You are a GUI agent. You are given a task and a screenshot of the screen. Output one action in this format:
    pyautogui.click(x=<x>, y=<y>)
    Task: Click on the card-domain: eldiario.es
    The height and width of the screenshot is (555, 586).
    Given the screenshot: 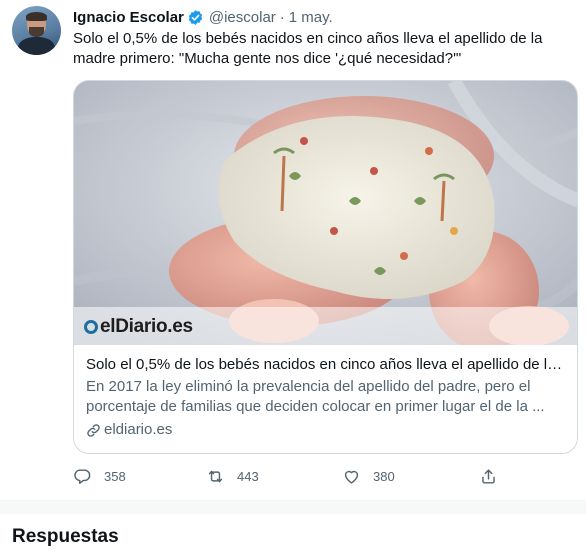 What is the action you would take?
    pyautogui.click(x=326, y=430)
    